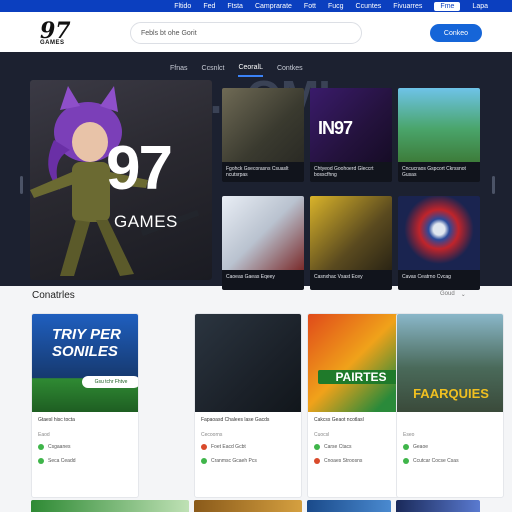  What do you see at coordinates (179, 70) in the screenshot?
I see `hero-tab: Ffnas` at bounding box center [179, 70].